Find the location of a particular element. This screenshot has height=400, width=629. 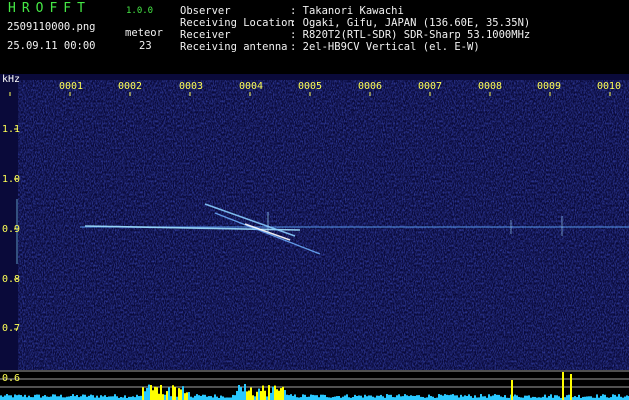

observer-value: : Takanori Kawachi is located at coordinates (347, 11).